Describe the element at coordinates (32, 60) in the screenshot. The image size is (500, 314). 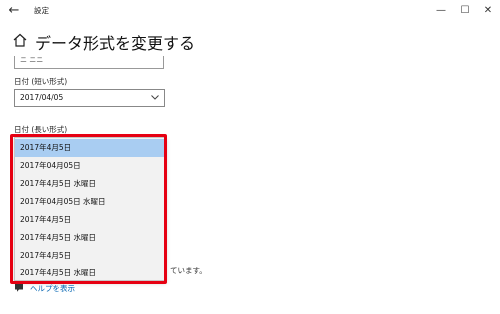
I see `previous-field-value: ニ ニニ` at that location.